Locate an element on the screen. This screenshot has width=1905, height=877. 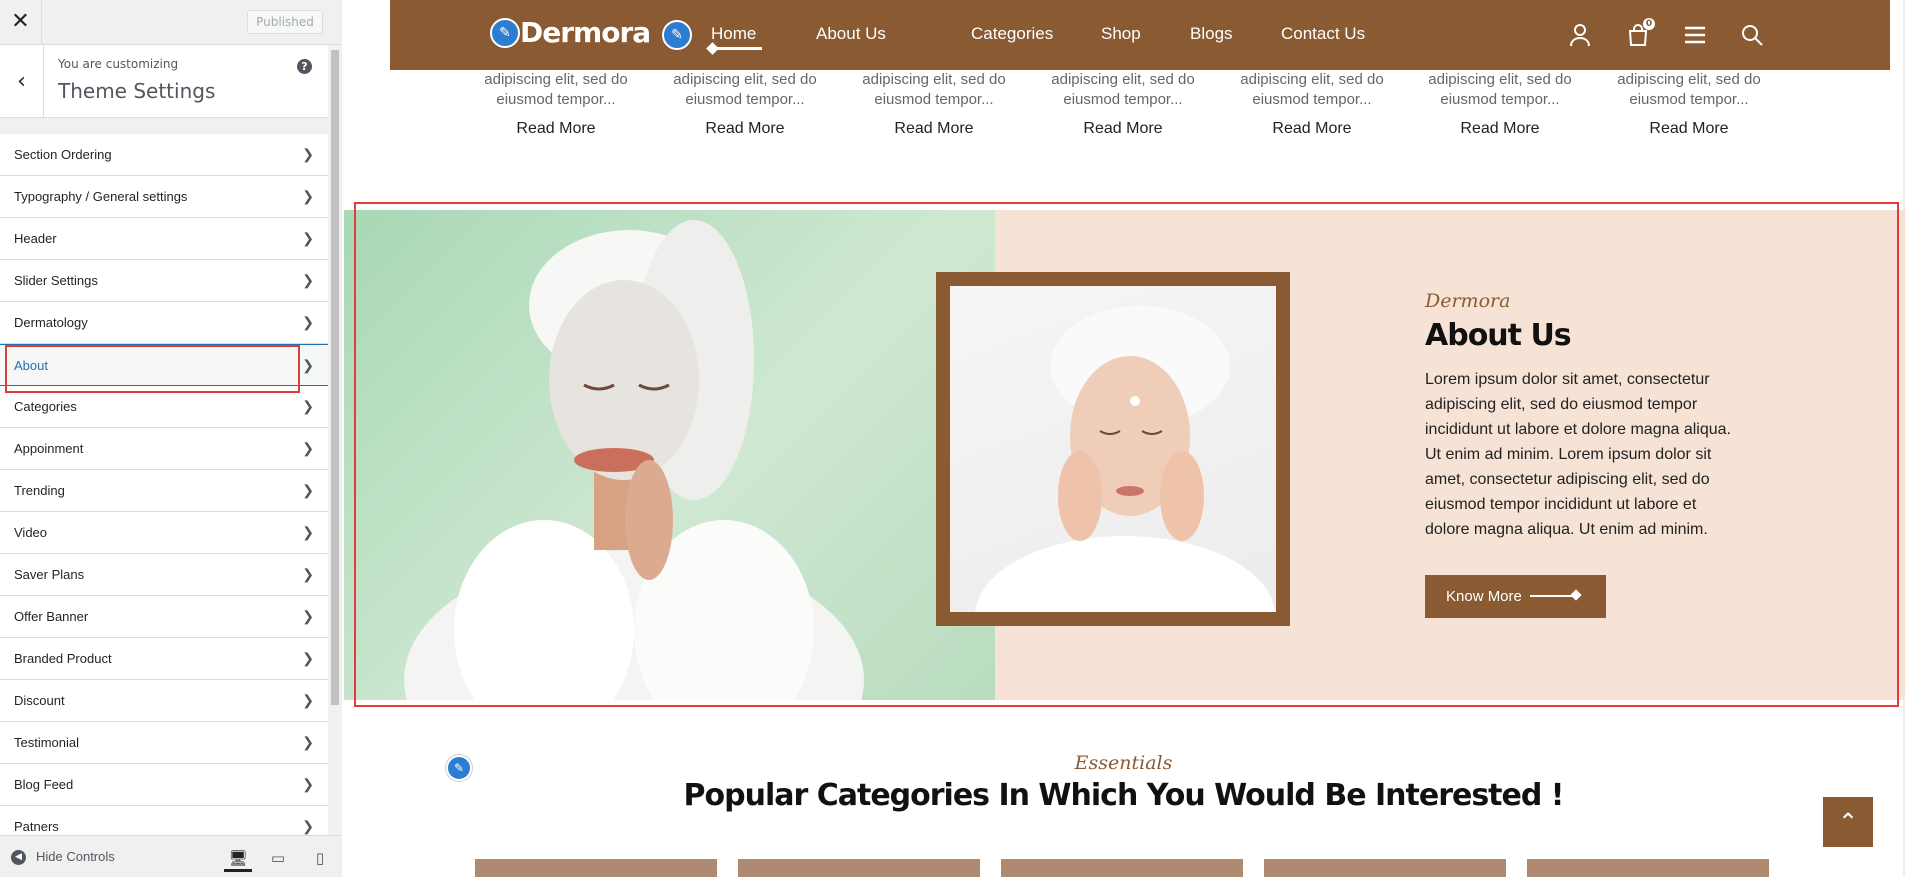
panel-info: ‹ You are customizing Theme Settings ? is located at coordinates (164, 81).